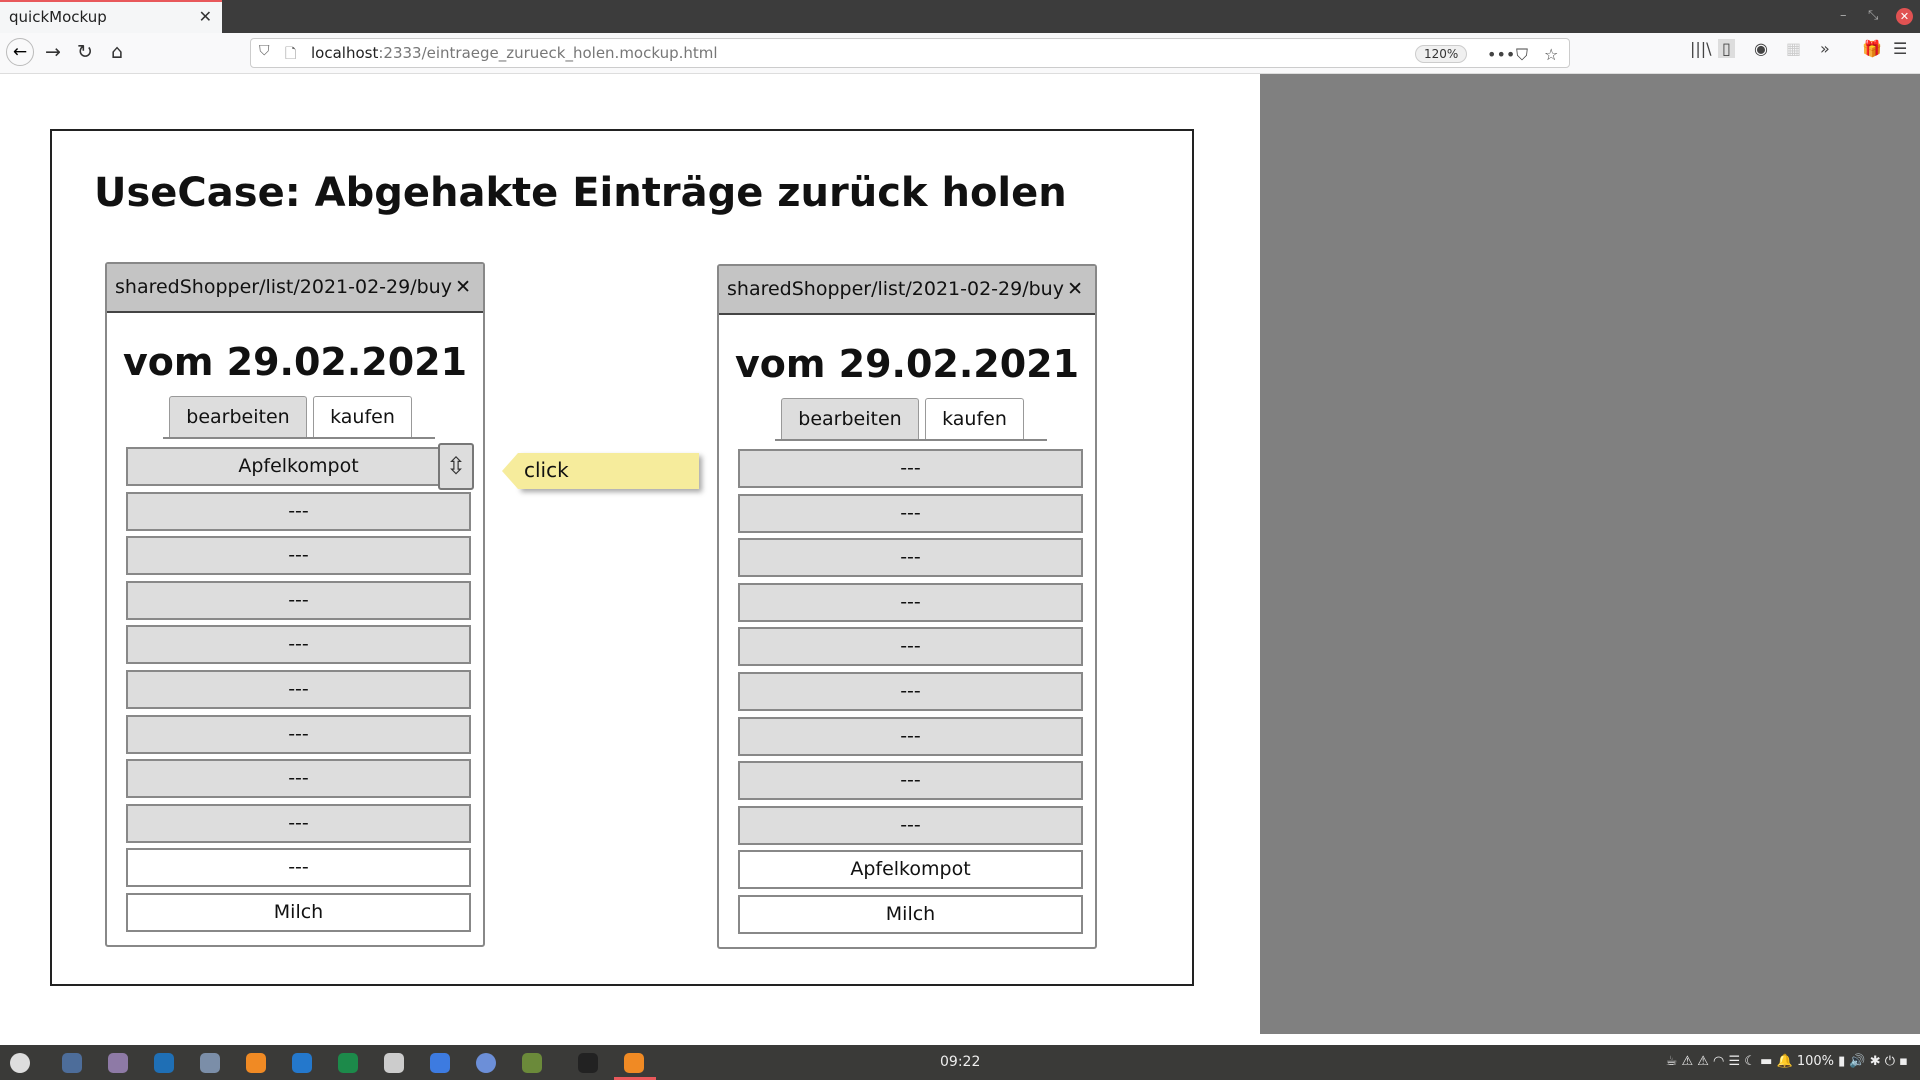  What do you see at coordinates (205, 16) in the screenshot?
I see `close-tab-icon: ✕` at bounding box center [205, 16].